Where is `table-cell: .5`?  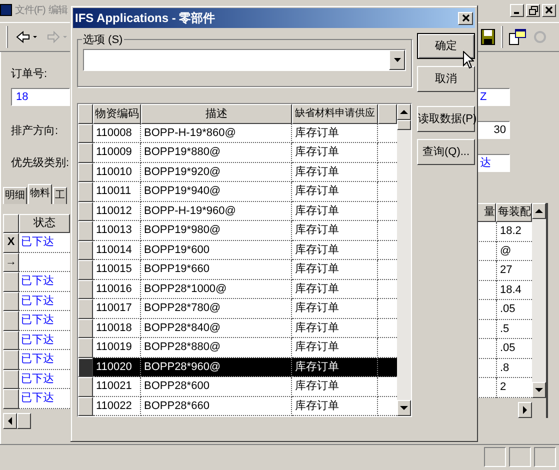 table-cell: .5 is located at coordinates (514, 329).